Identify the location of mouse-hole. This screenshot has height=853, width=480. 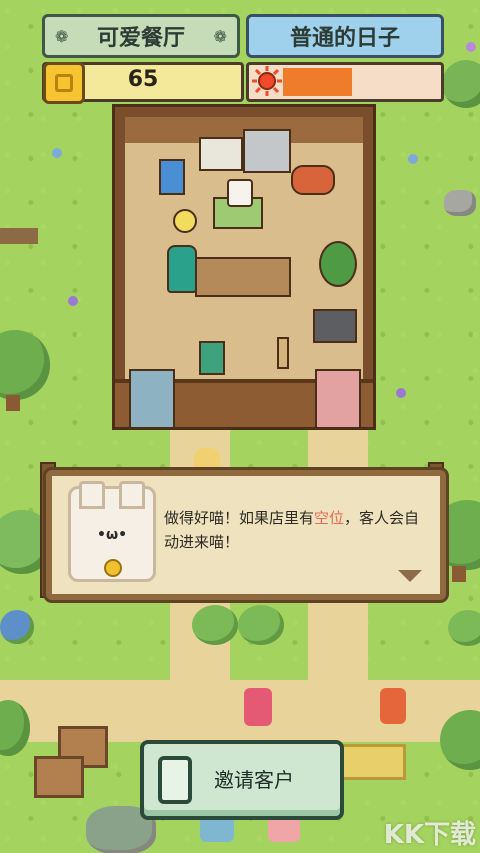
(207, 458).